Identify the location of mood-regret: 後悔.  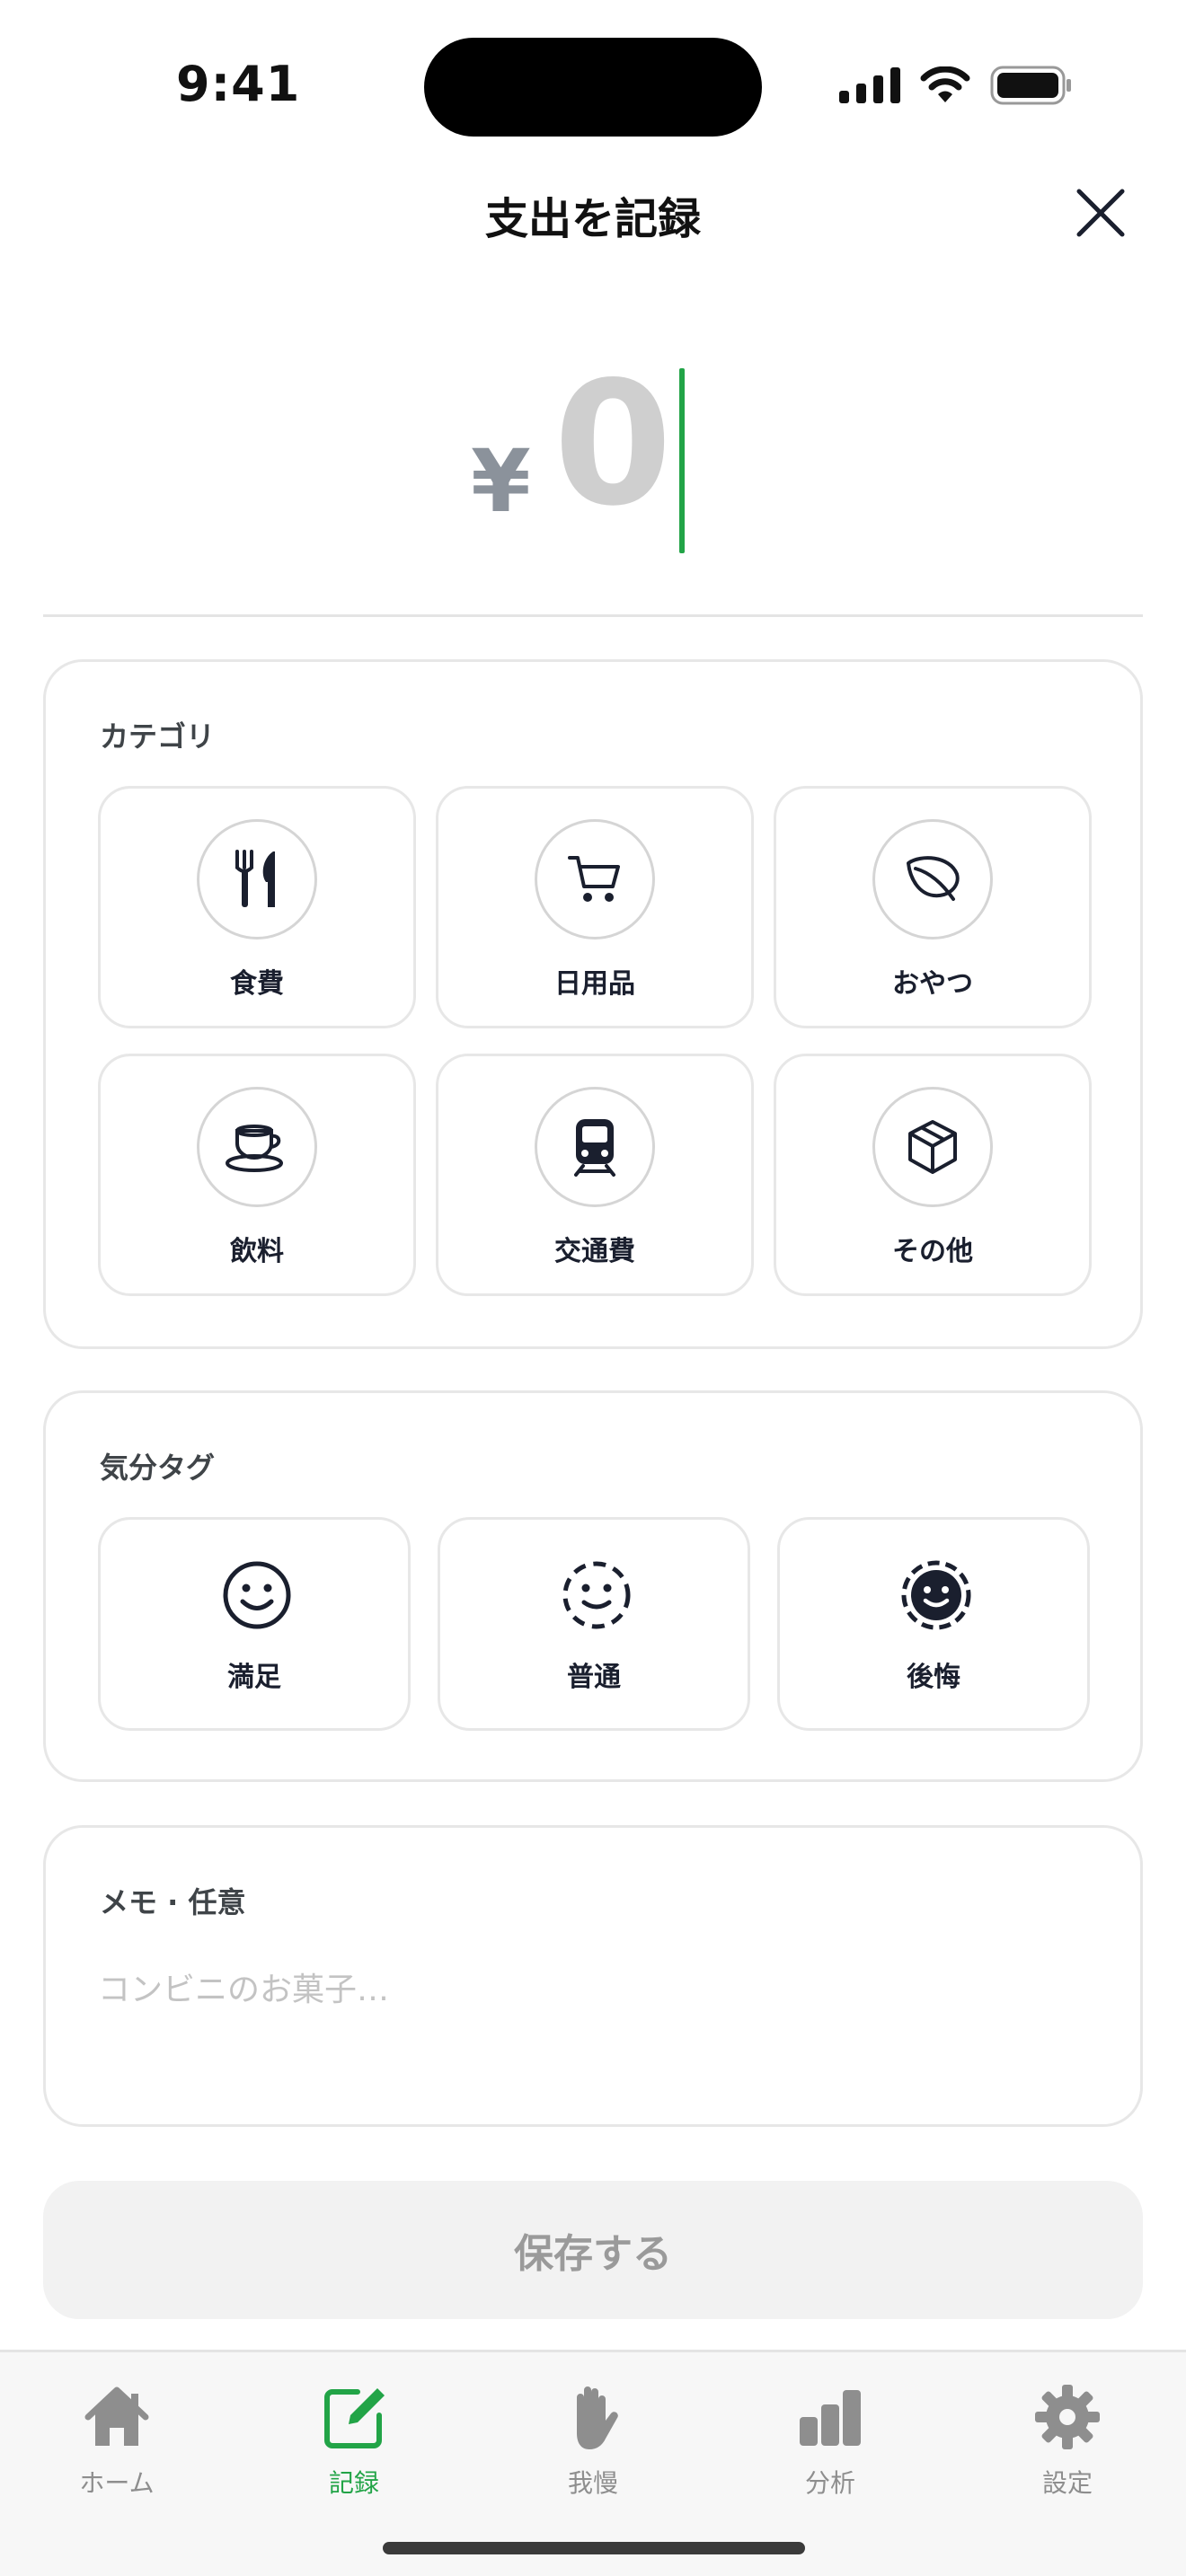
(933, 1624).